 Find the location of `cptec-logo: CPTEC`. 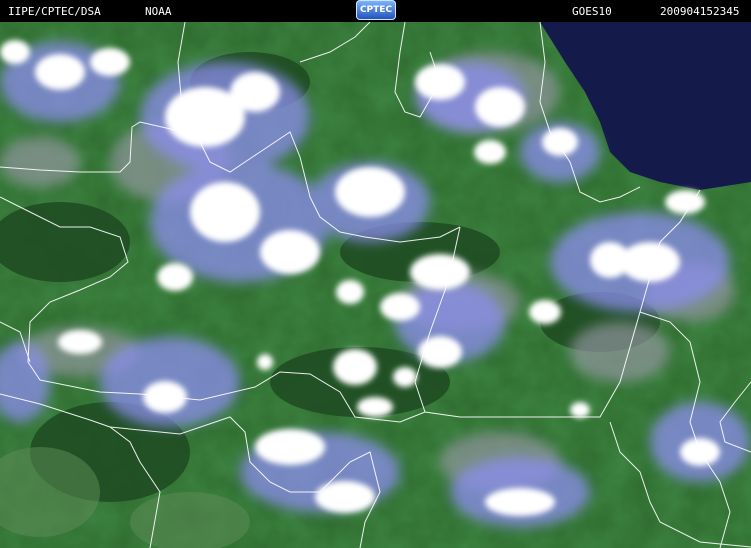

cptec-logo: CPTEC is located at coordinates (376, 10).